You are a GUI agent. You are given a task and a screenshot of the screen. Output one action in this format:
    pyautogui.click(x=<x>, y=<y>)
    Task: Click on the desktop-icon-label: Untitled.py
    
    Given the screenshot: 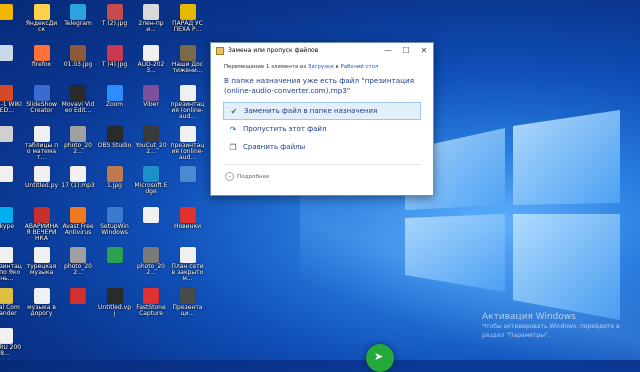 What is the action you would take?
    pyautogui.click(x=41, y=185)
    